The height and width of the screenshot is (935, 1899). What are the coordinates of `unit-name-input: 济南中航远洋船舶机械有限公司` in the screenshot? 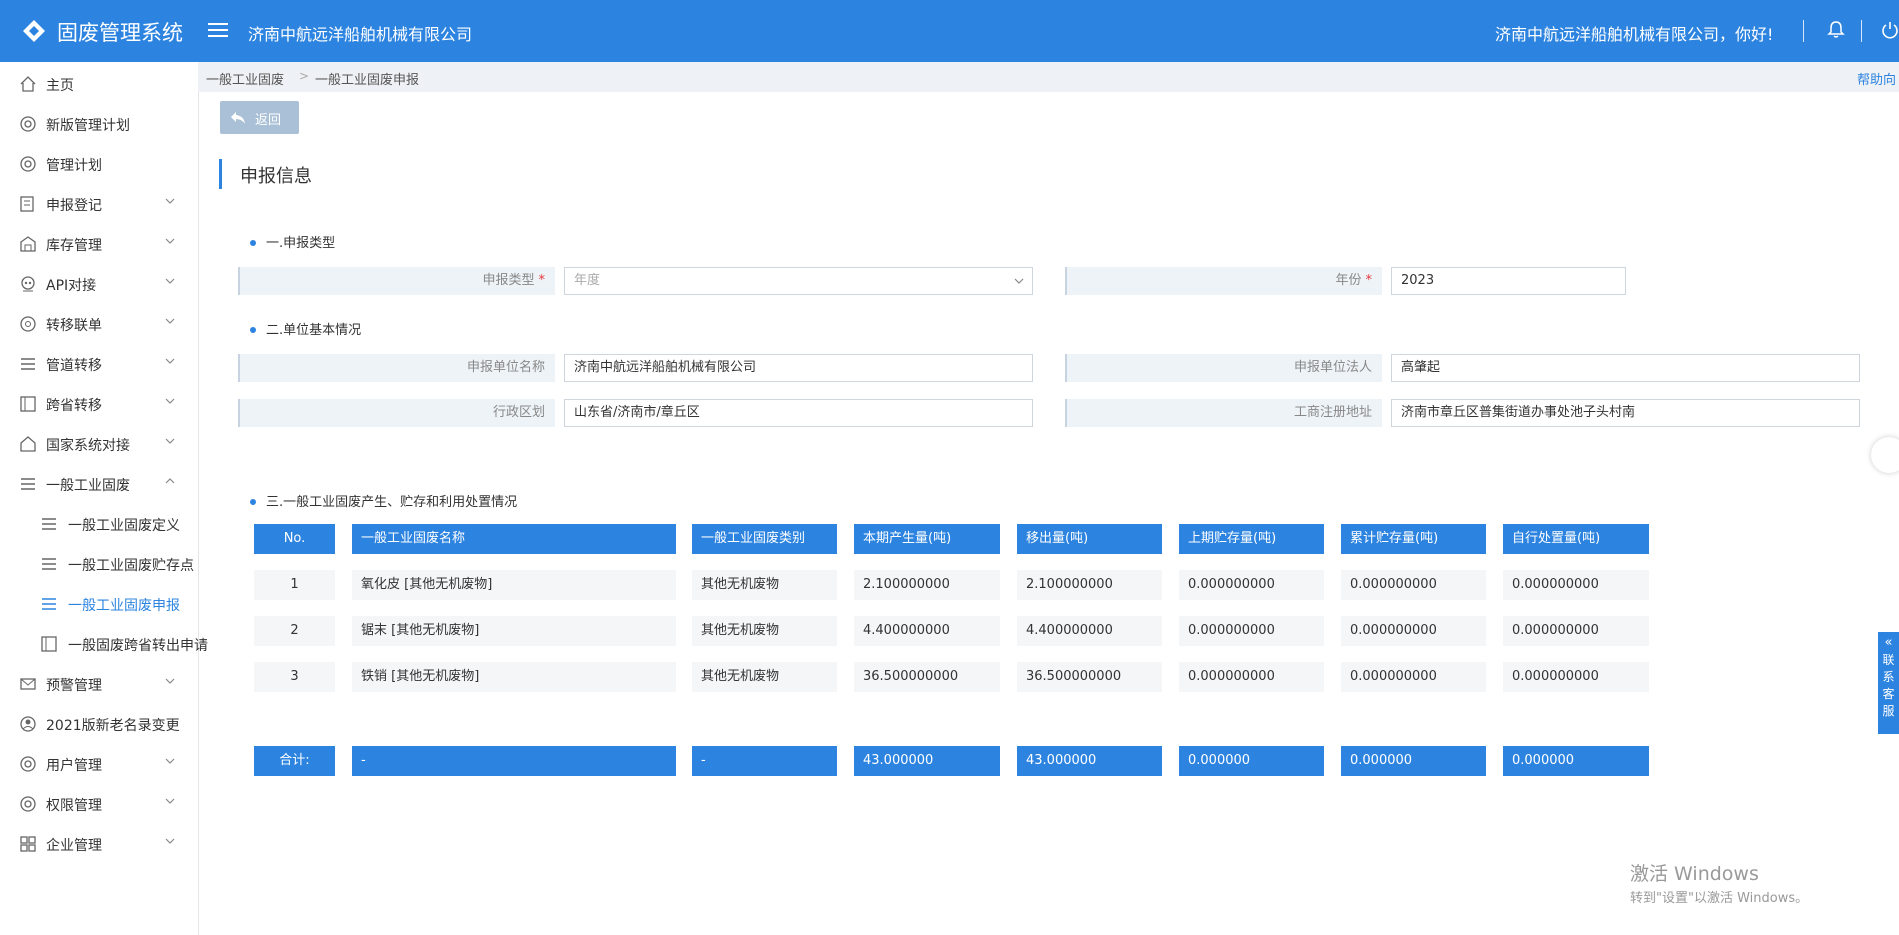 It's located at (798, 368).